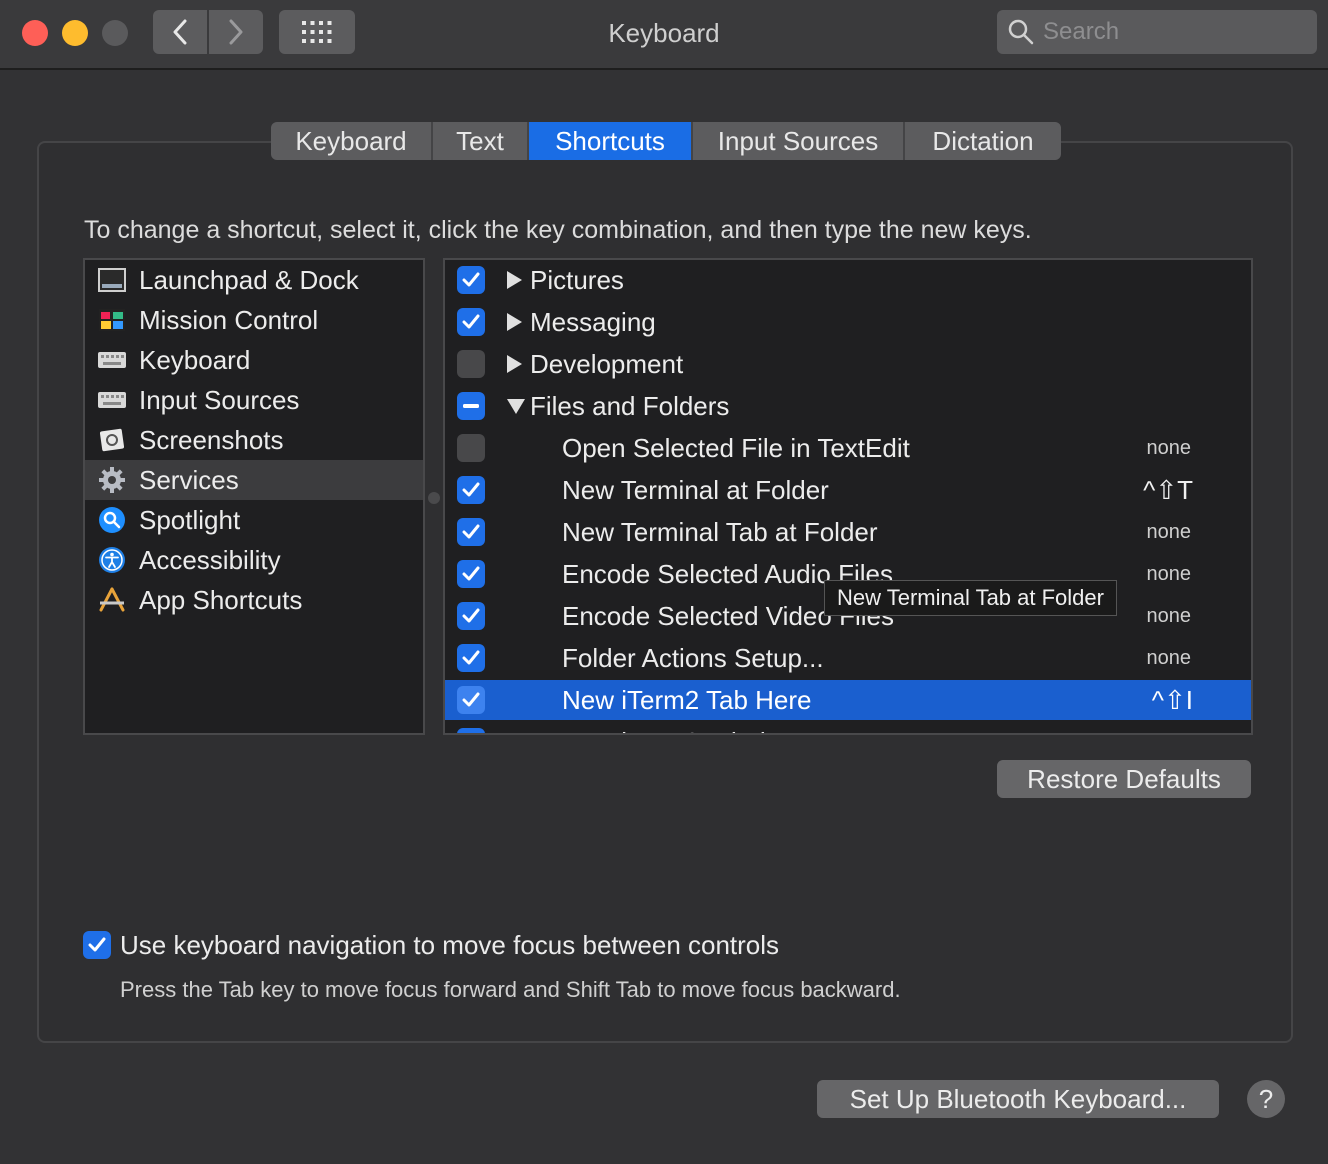 The width and height of the screenshot is (1328, 1164). What do you see at coordinates (664, 35) in the screenshot?
I see `title-bar: Keyboard` at bounding box center [664, 35].